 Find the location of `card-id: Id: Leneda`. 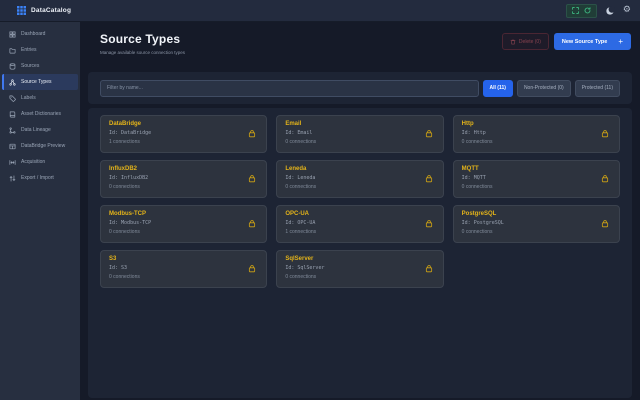

card-id: Id: Leneda is located at coordinates (300, 177).